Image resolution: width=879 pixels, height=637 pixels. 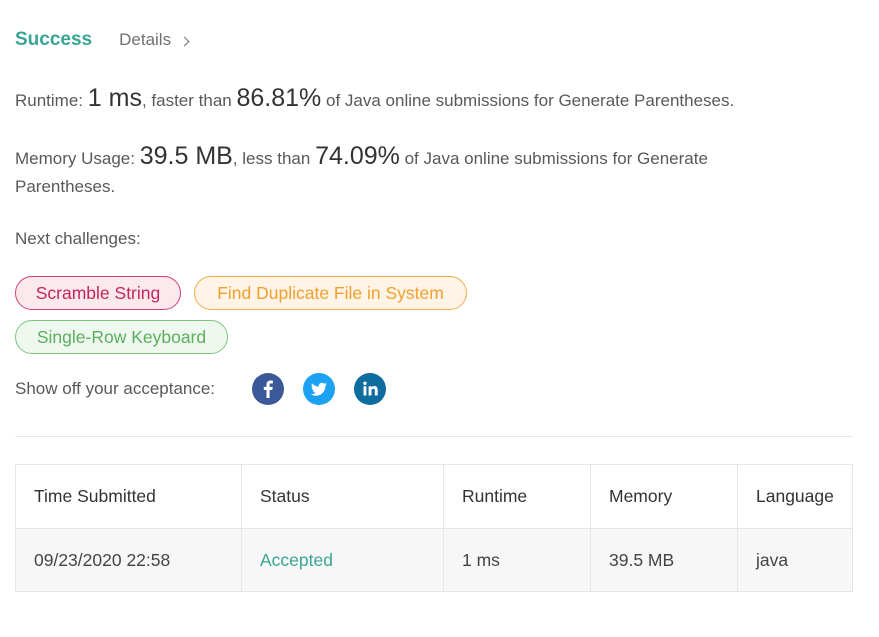 What do you see at coordinates (279, 98) in the screenshot?
I see `runtime-percent: 86.81%` at bounding box center [279, 98].